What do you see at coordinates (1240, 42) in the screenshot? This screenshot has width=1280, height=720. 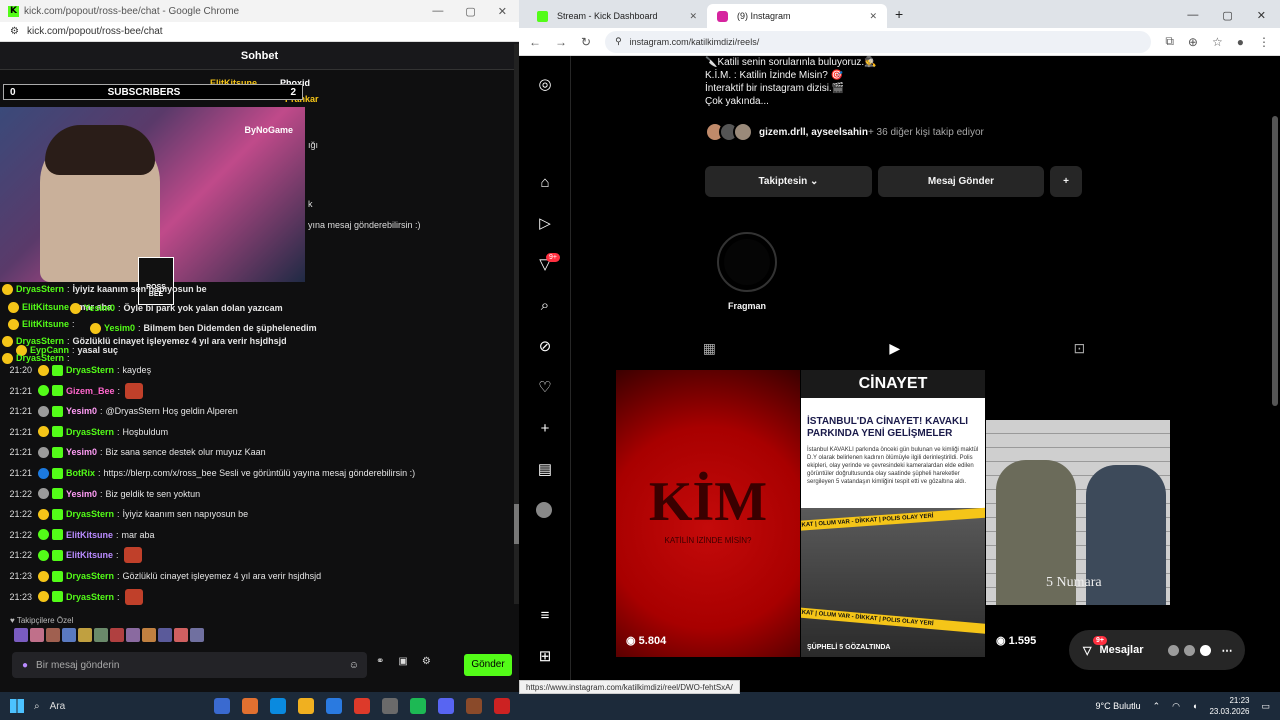 I see `profile-icon: ●` at bounding box center [1240, 42].